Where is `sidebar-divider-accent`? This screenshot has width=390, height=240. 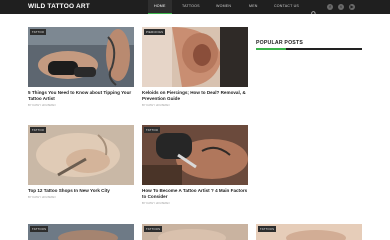 sidebar-divider-accent is located at coordinates (271, 49).